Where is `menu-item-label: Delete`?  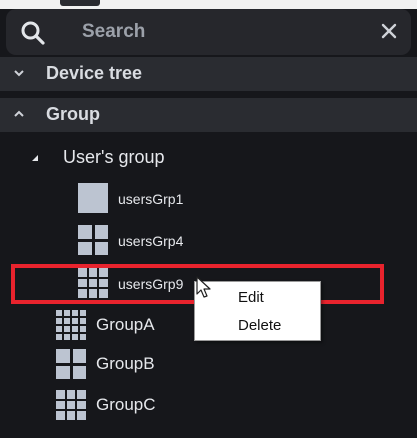
menu-item-label: Delete is located at coordinates (260, 325).